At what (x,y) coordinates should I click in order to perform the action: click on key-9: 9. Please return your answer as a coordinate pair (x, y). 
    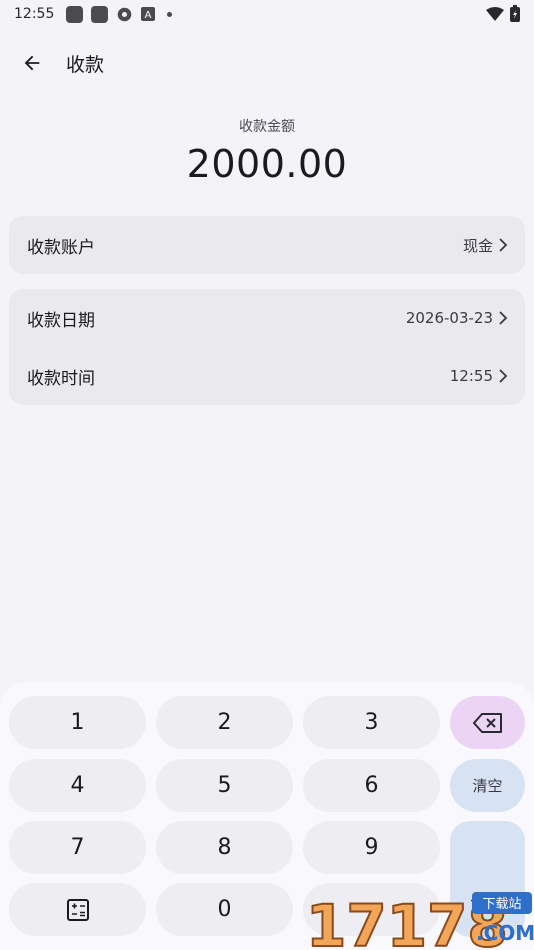
    Looking at the image, I should click on (371, 847).